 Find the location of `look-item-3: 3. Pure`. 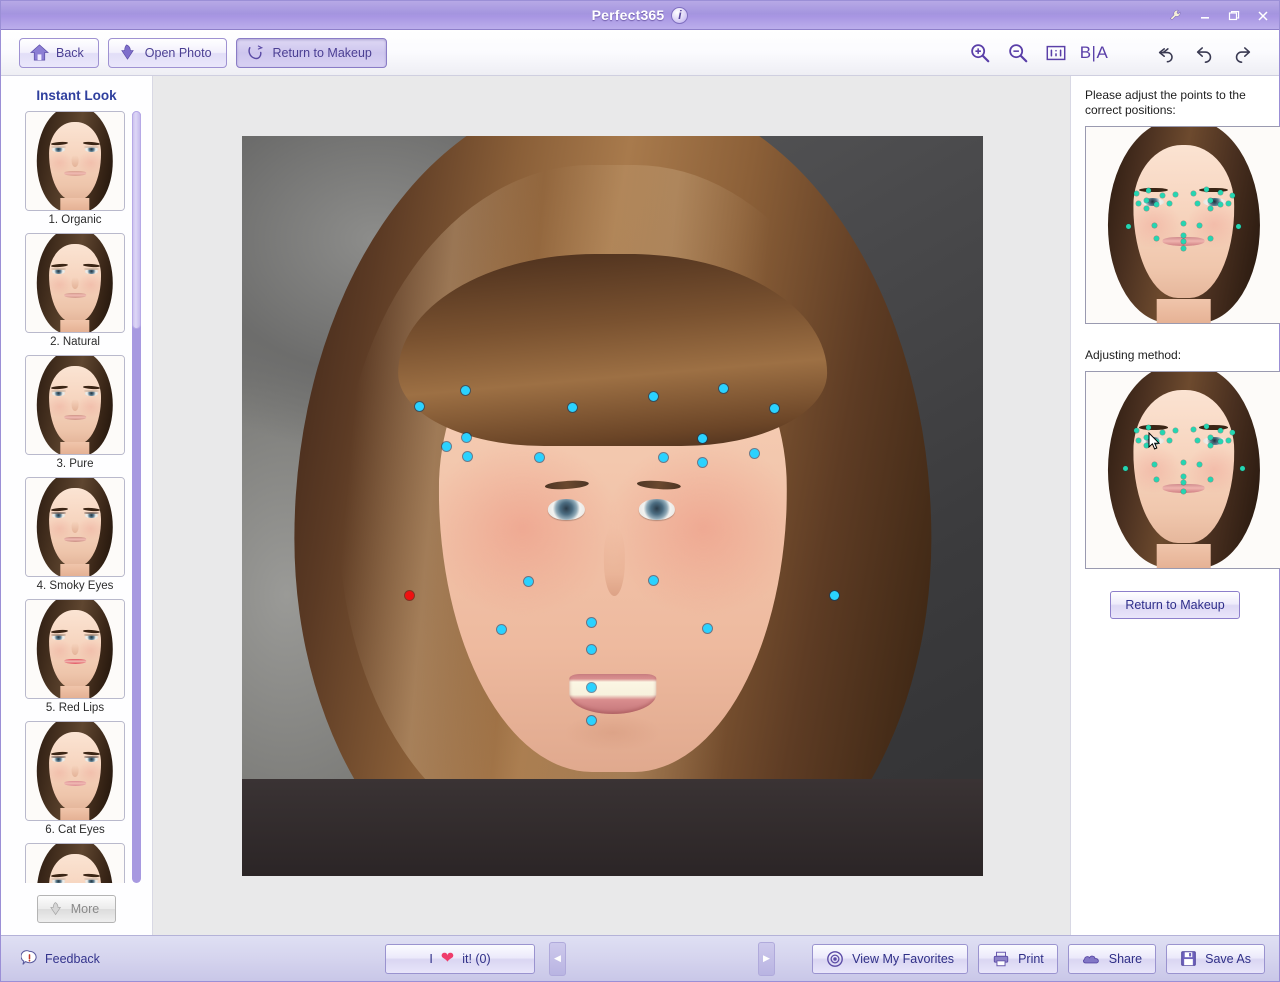

look-item-3: 3. Pure is located at coordinates (75, 412).